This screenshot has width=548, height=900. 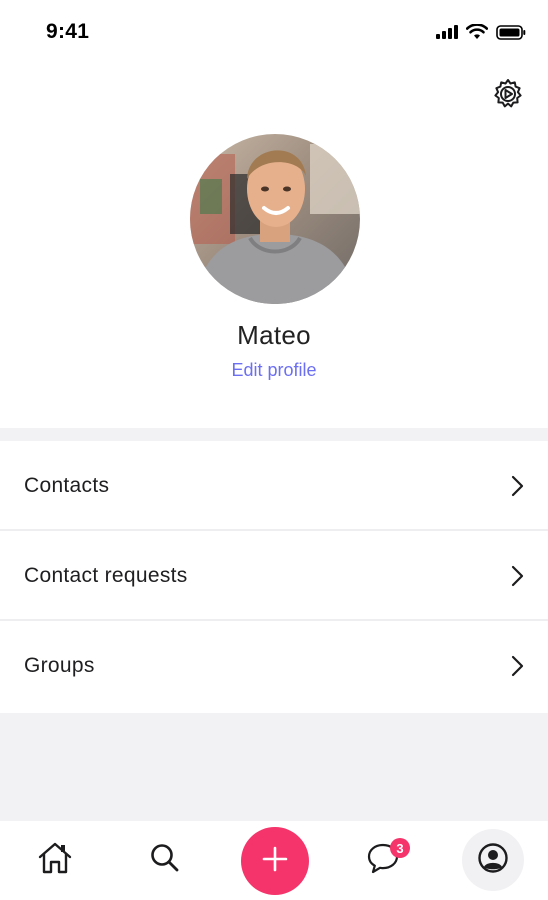 What do you see at coordinates (477, 34) in the screenshot?
I see `wifi-icon` at bounding box center [477, 34].